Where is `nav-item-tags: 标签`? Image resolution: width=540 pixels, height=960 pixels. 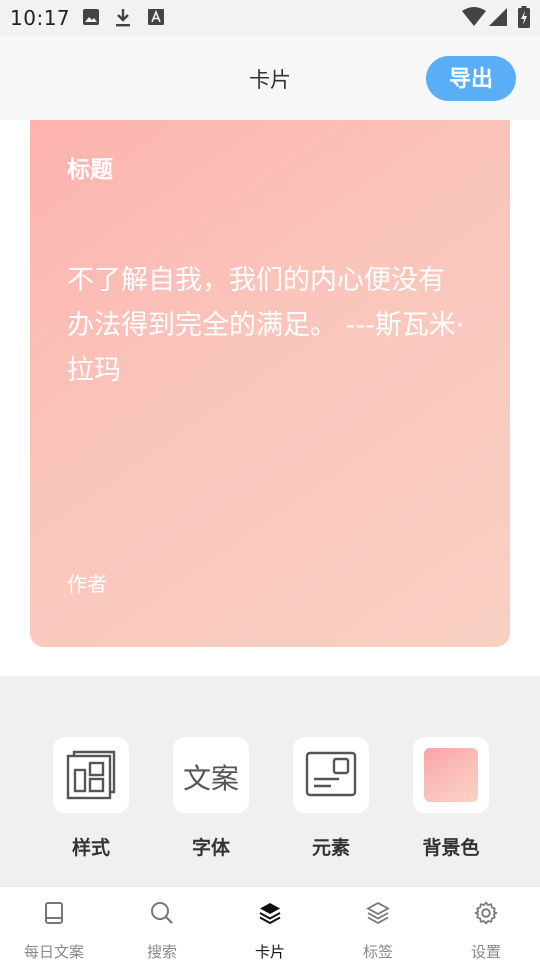 nav-item-tags: 标签 is located at coordinates (378, 923).